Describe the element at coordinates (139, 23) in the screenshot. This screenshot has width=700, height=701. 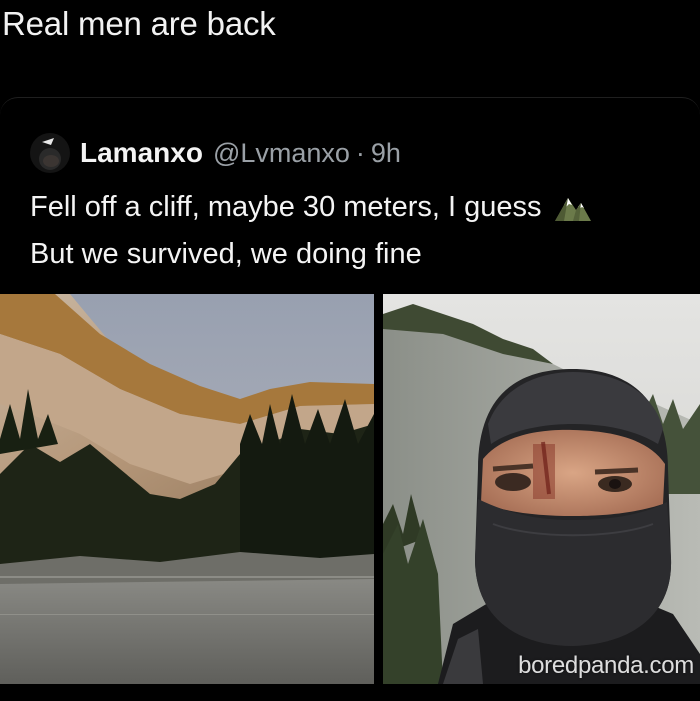
I see `post-caption: Real men are back` at that location.